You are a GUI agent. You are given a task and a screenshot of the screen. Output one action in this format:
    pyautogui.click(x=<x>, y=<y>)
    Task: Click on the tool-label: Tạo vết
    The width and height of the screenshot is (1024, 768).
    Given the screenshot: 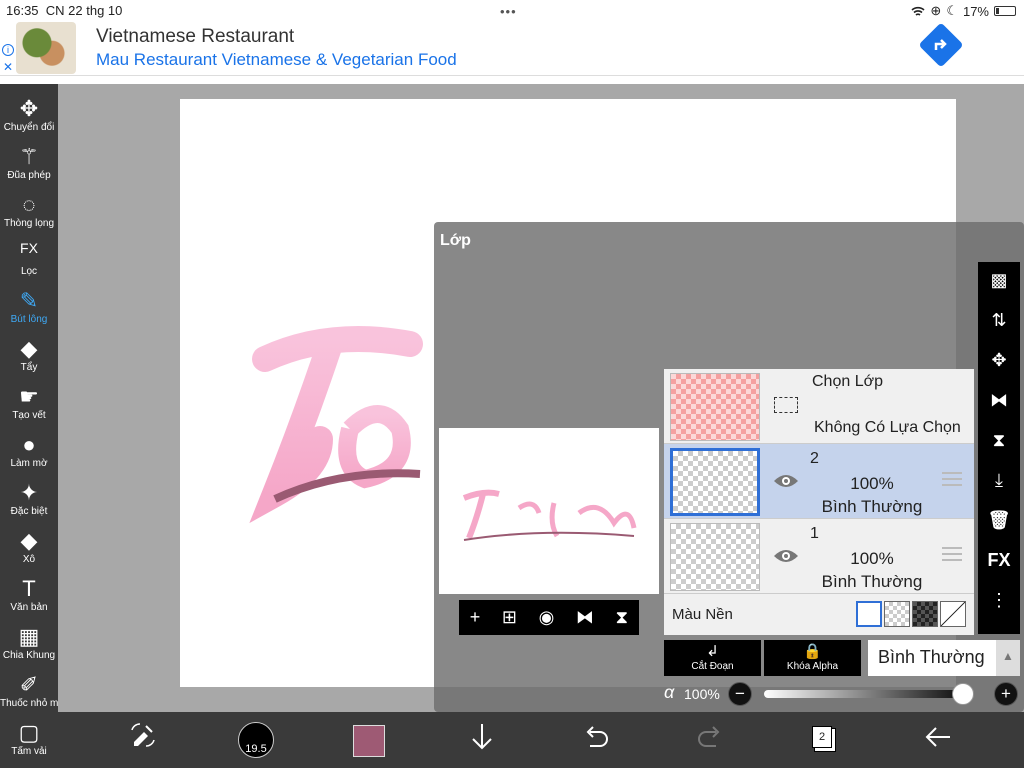 What is the action you would take?
    pyautogui.click(x=29, y=415)
    